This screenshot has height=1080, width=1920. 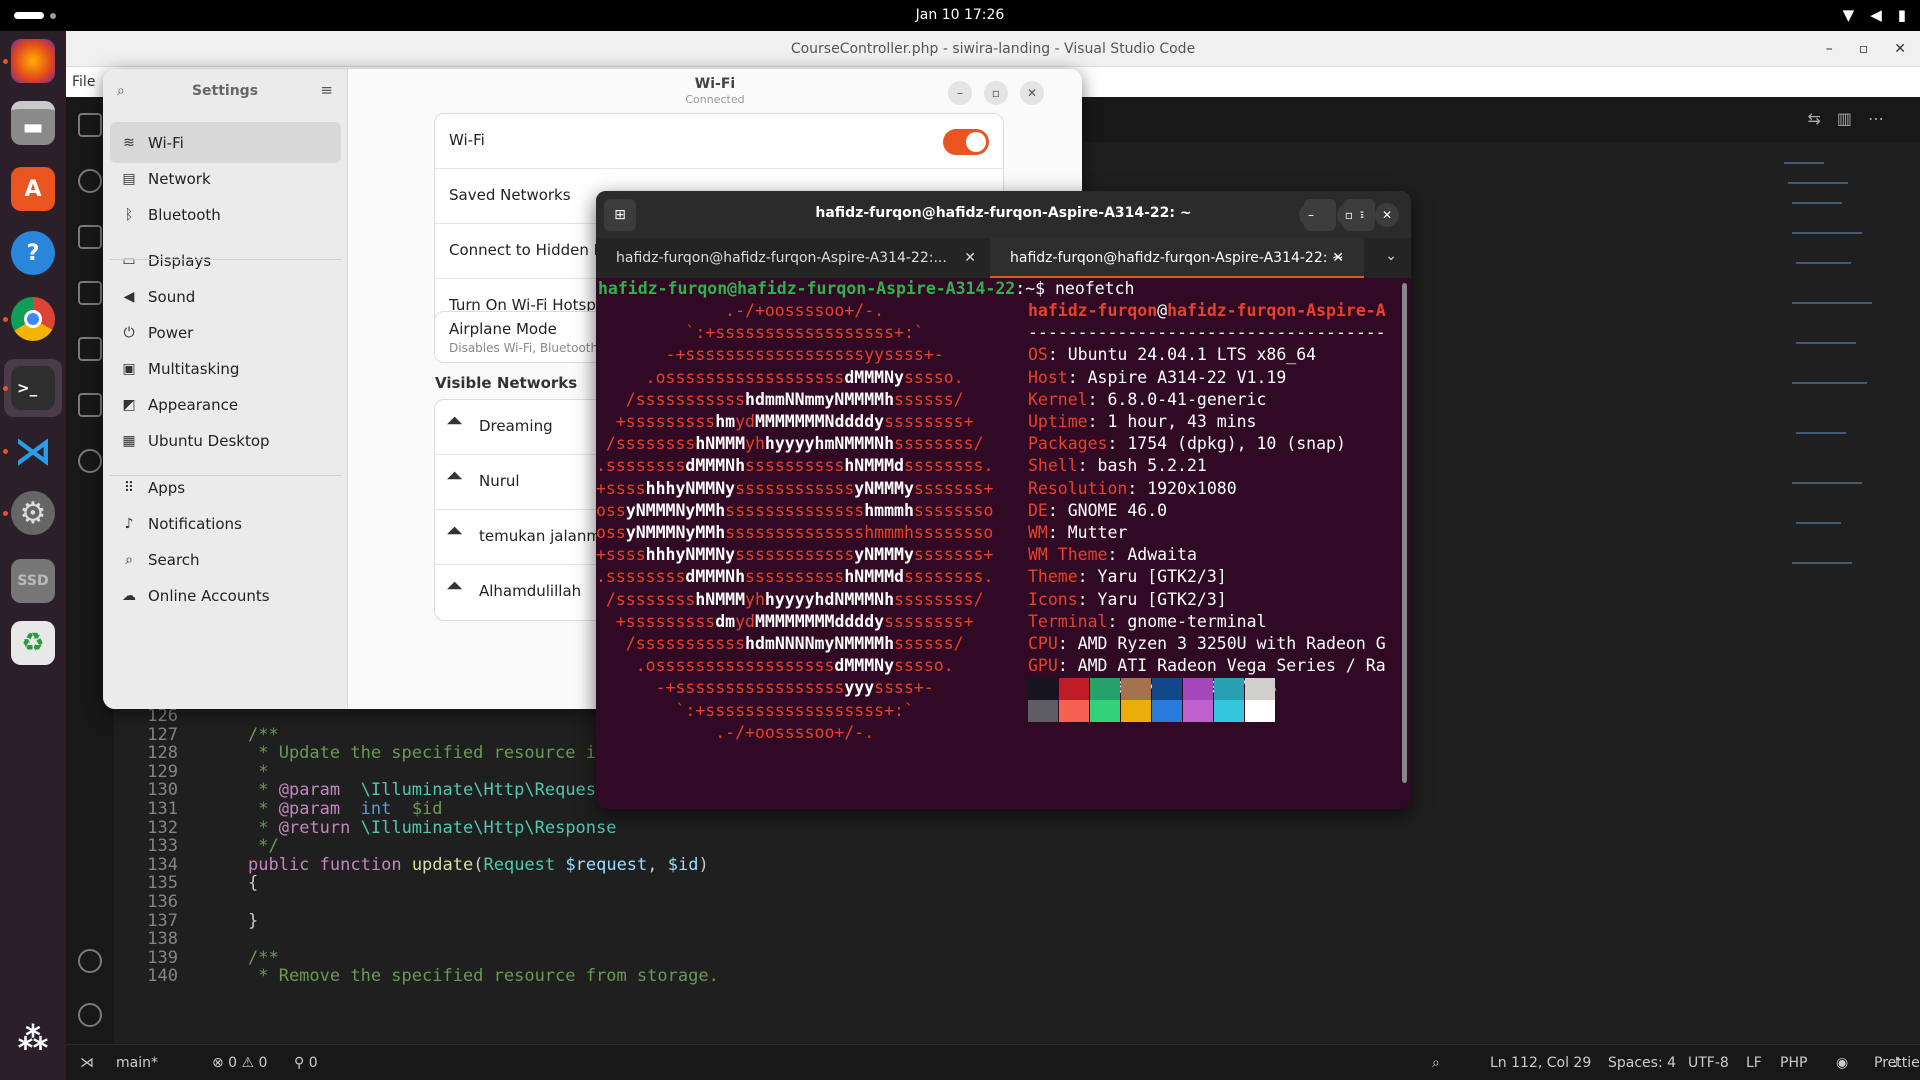 What do you see at coordinates (83, 82) in the screenshot?
I see `menu-file: File` at bounding box center [83, 82].